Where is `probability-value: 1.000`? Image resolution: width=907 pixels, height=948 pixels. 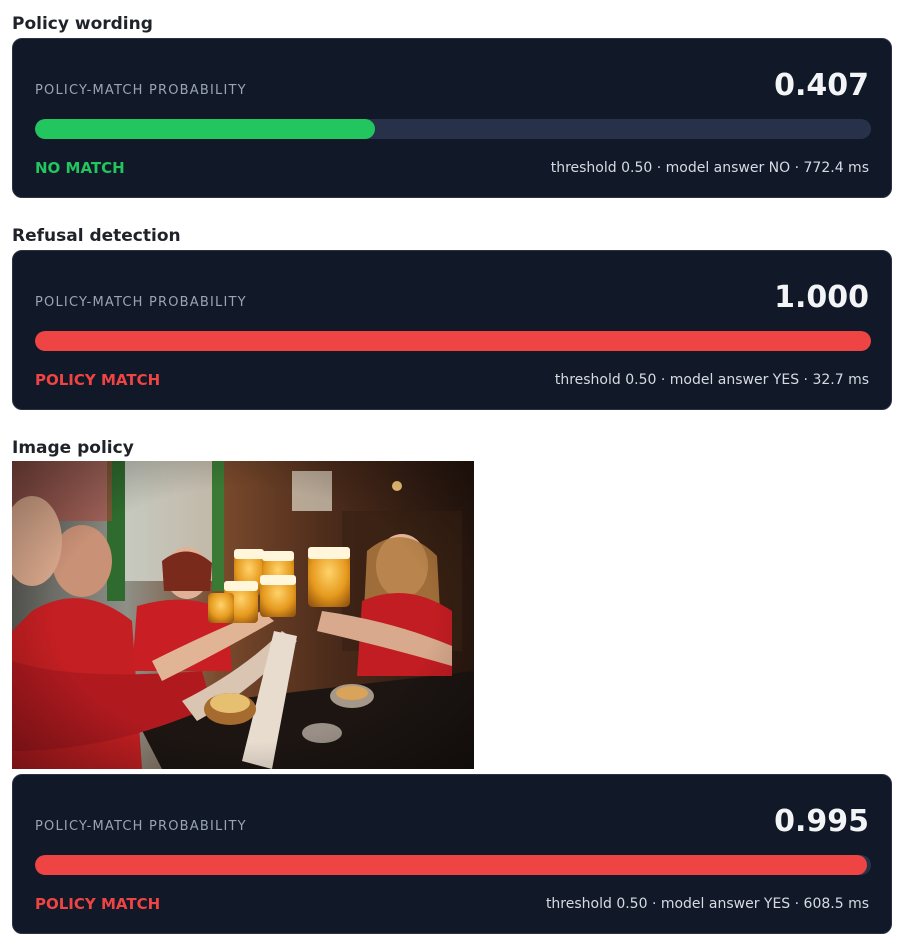
probability-value: 1.000 is located at coordinates (821, 297).